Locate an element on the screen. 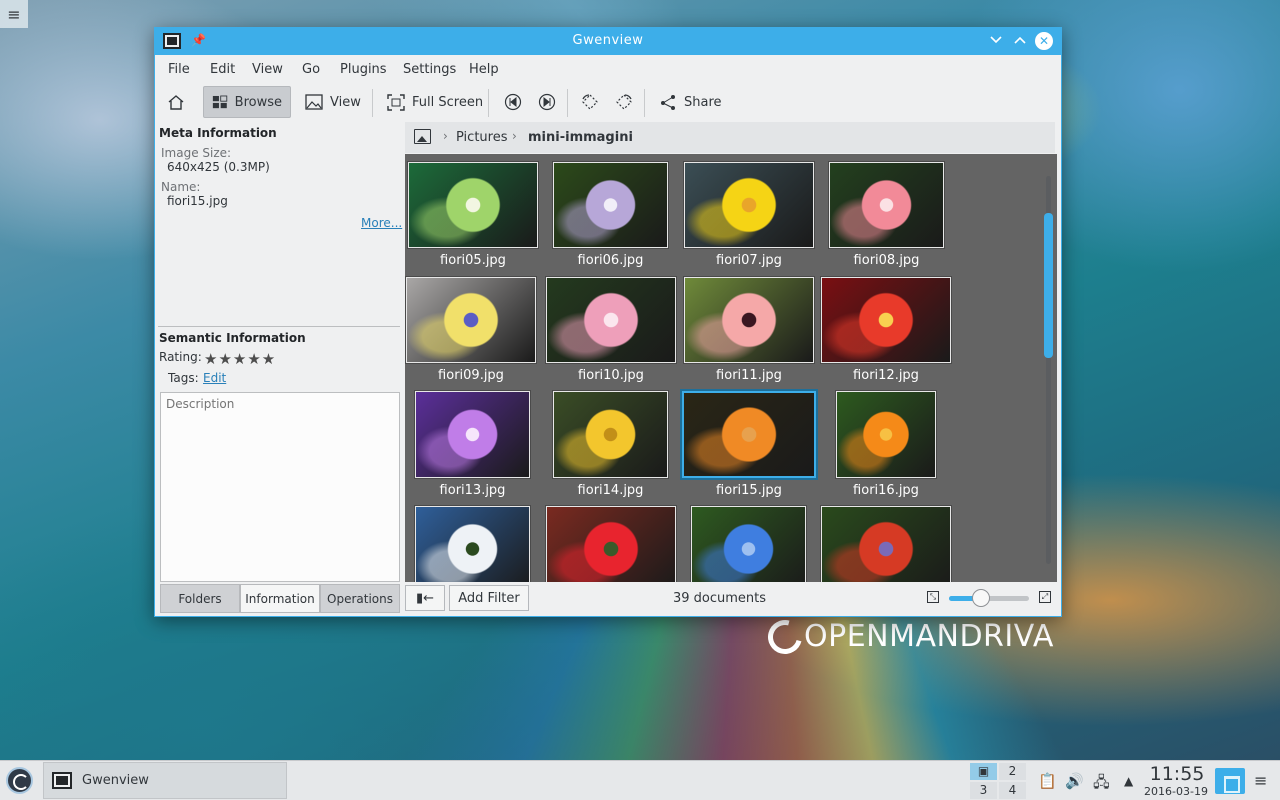 The width and height of the screenshot is (1280, 800). tray-expand-icon: ▲ is located at coordinates (1128, 781).